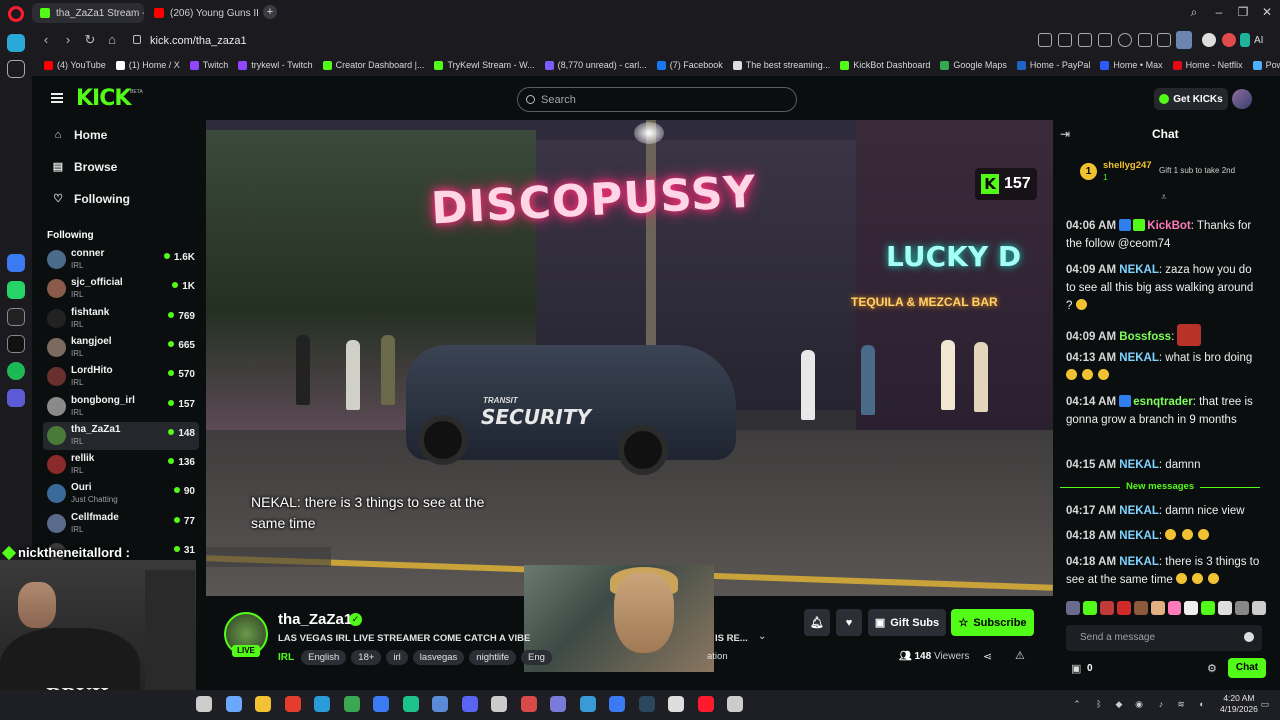 Image resolution: width=1280 pixels, height=720 pixels. Describe the element at coordinates (1162, 402) in the screenshot. I see `message-username: esnqtrader` at that location.